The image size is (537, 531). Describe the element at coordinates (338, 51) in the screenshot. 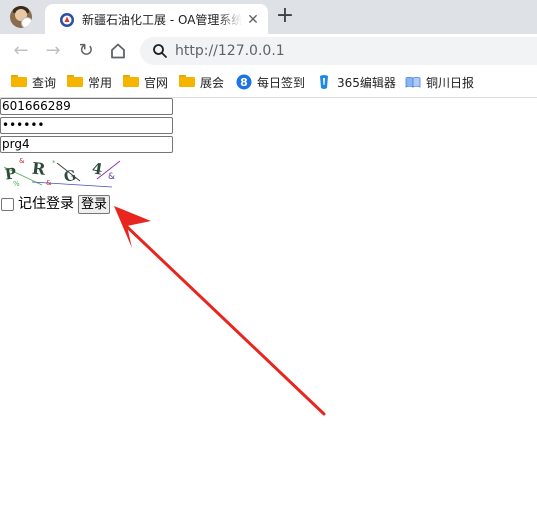

I see `address-bar: http://127.0.0.1` at that location.